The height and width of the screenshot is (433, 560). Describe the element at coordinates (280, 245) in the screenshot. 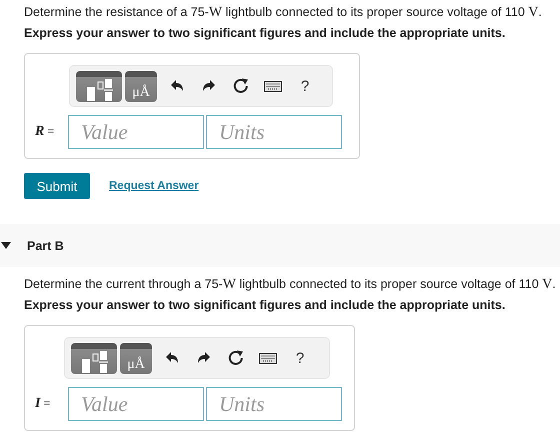

I see `part-header: Part B` at that location.